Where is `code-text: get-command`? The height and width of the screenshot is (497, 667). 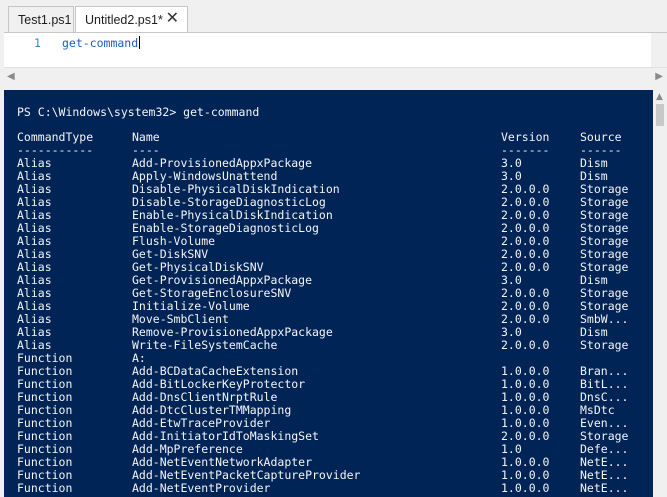
code-text: get-command is located at coordinates (100, 43).